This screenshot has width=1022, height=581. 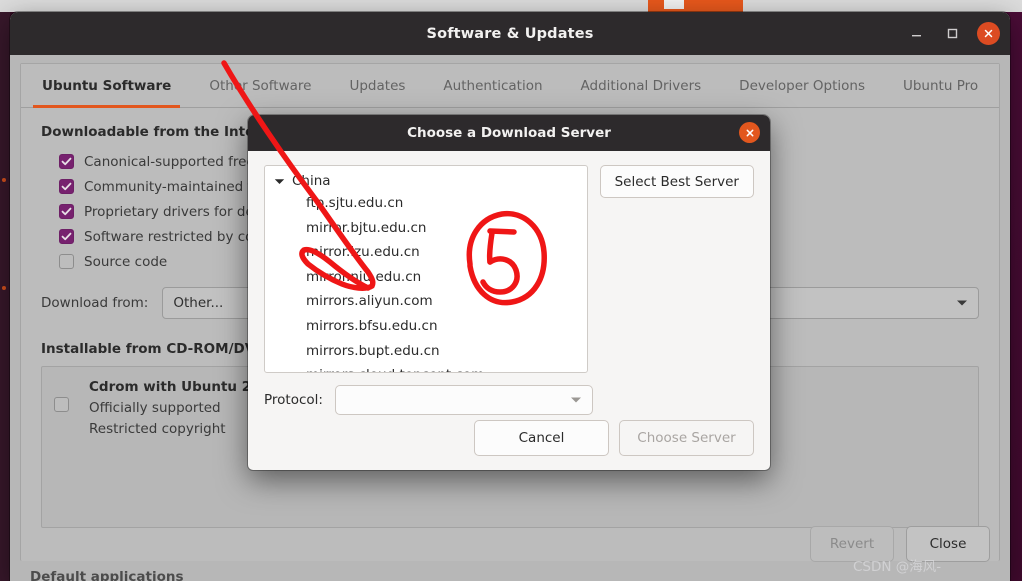 I want to click on tab-label: Developer Options, so click(x=802, y=85).